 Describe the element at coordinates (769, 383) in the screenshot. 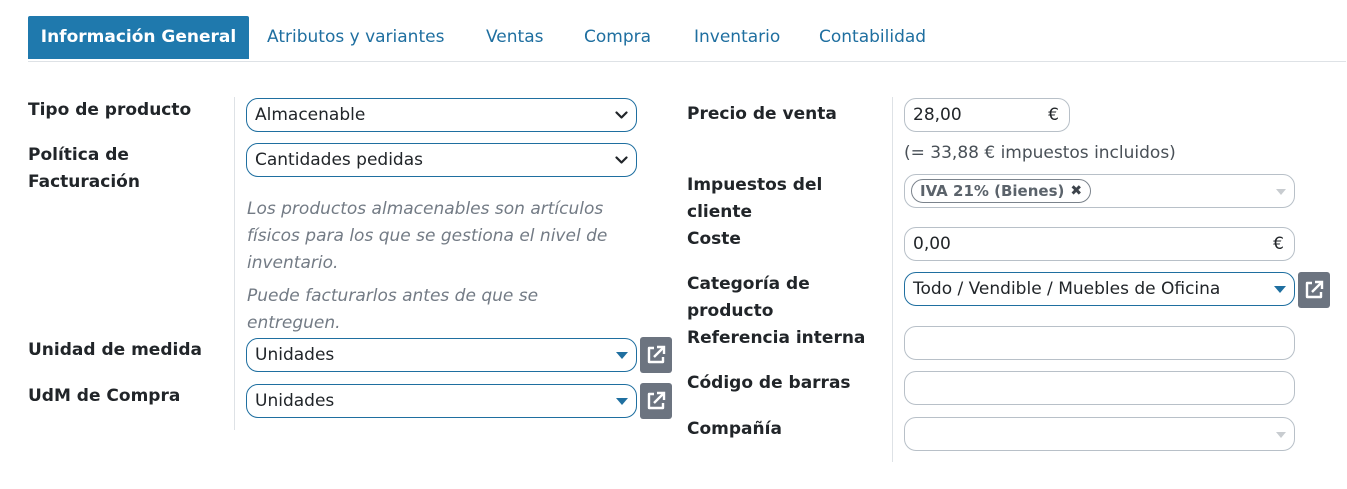

I see `barcode-label: Código de barras` at that location.